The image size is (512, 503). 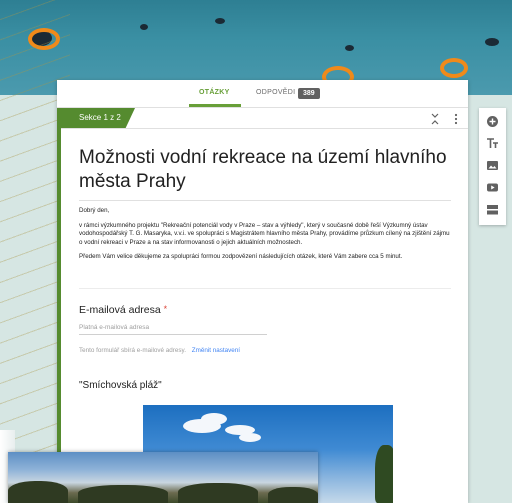 I want to click on floating-toolbar, so click(x=492, y=166).